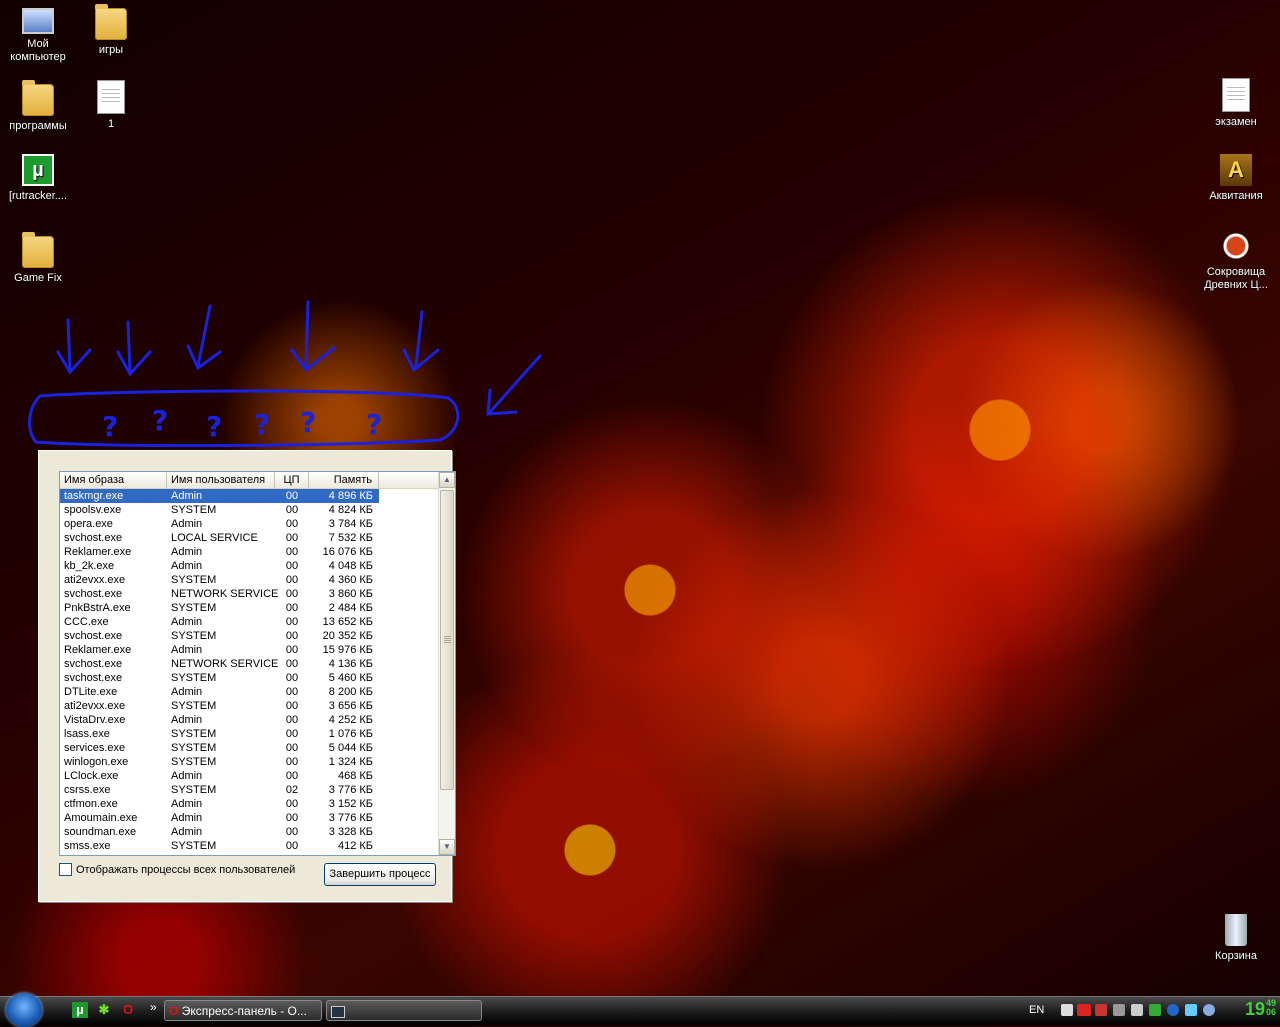 Image resolution: width=1280 pixels, height=1027 pixels. Describe the element at coordinates (257, 846) in the screenshot. I see `table-row: smss.exe SYSTEM 00 412 КБ` at that location.